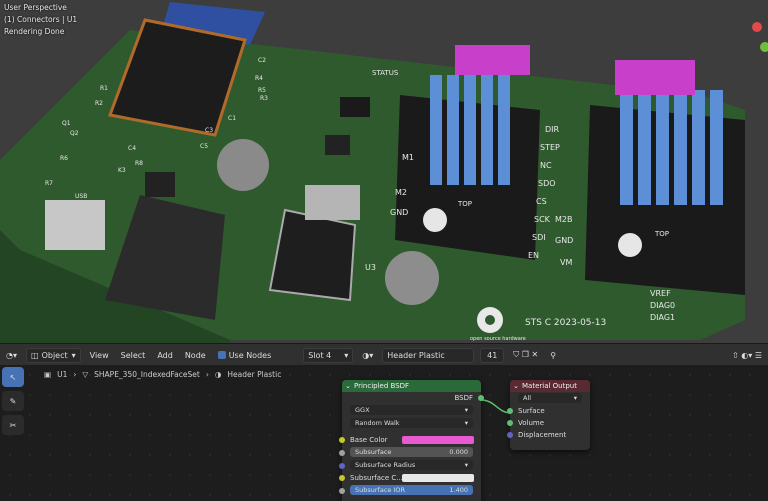 The image size is (768, 501). Describe the element at coordinates (320, 355) in the screenshot. I see `slot-label: Slot 4` at that location.